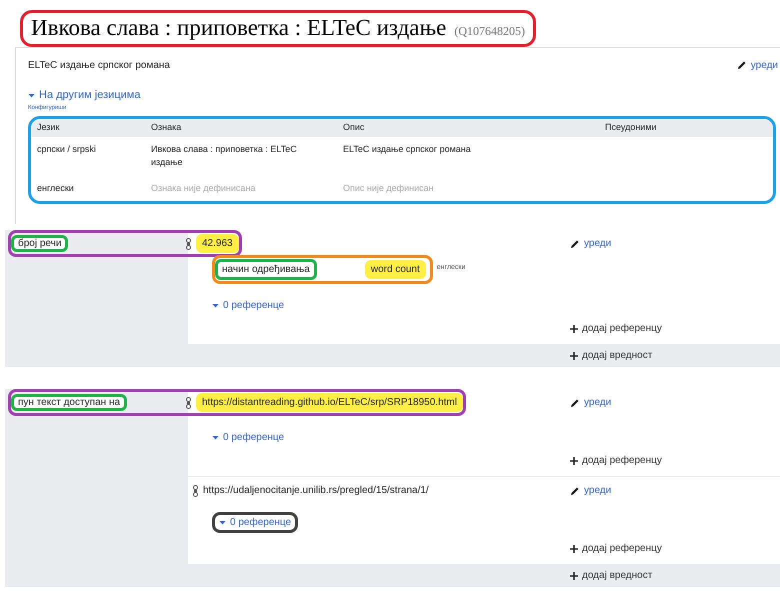 This screenshot has height=591, width=780. I want to click on table-cell-text: Ознака није дефинисана, so click(203, 188).